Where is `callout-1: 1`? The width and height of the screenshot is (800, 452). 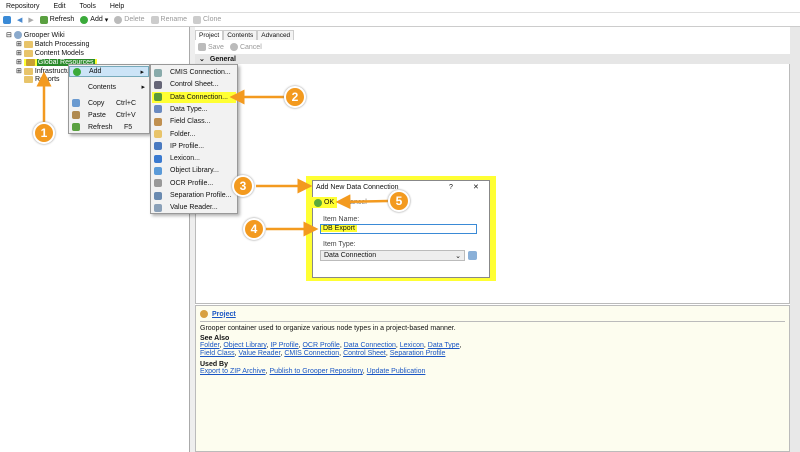
callout-1: 1 is located at coordinates (44, 133).